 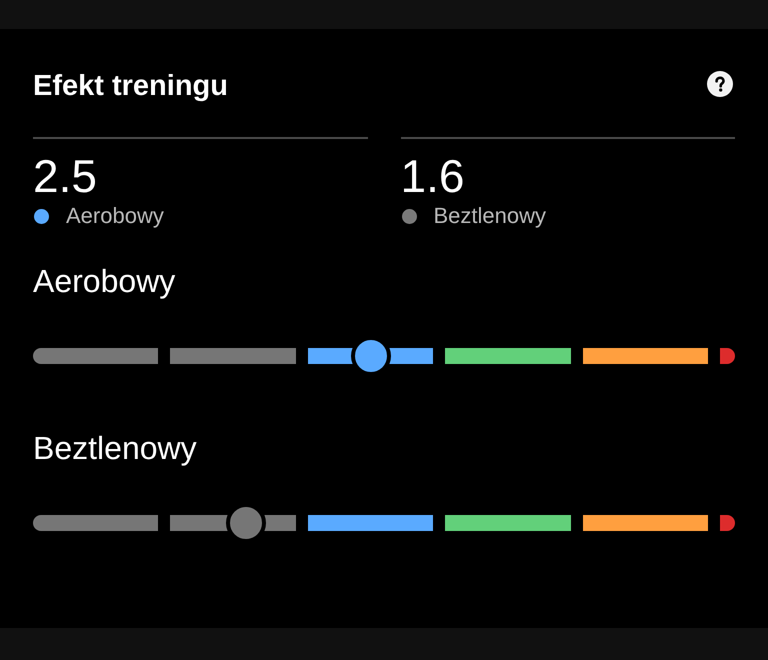 What do you see at coordinates (720, 83) in the screenshot?
I see `help-icon` at bounding box center [720, 83].